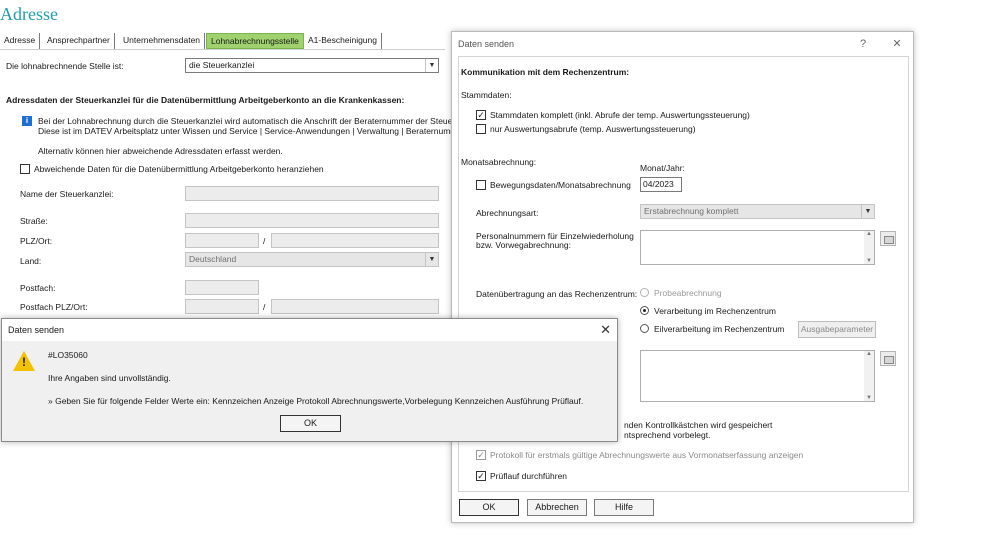  I want to click on abweichend-checkbox, so click(25, 169).